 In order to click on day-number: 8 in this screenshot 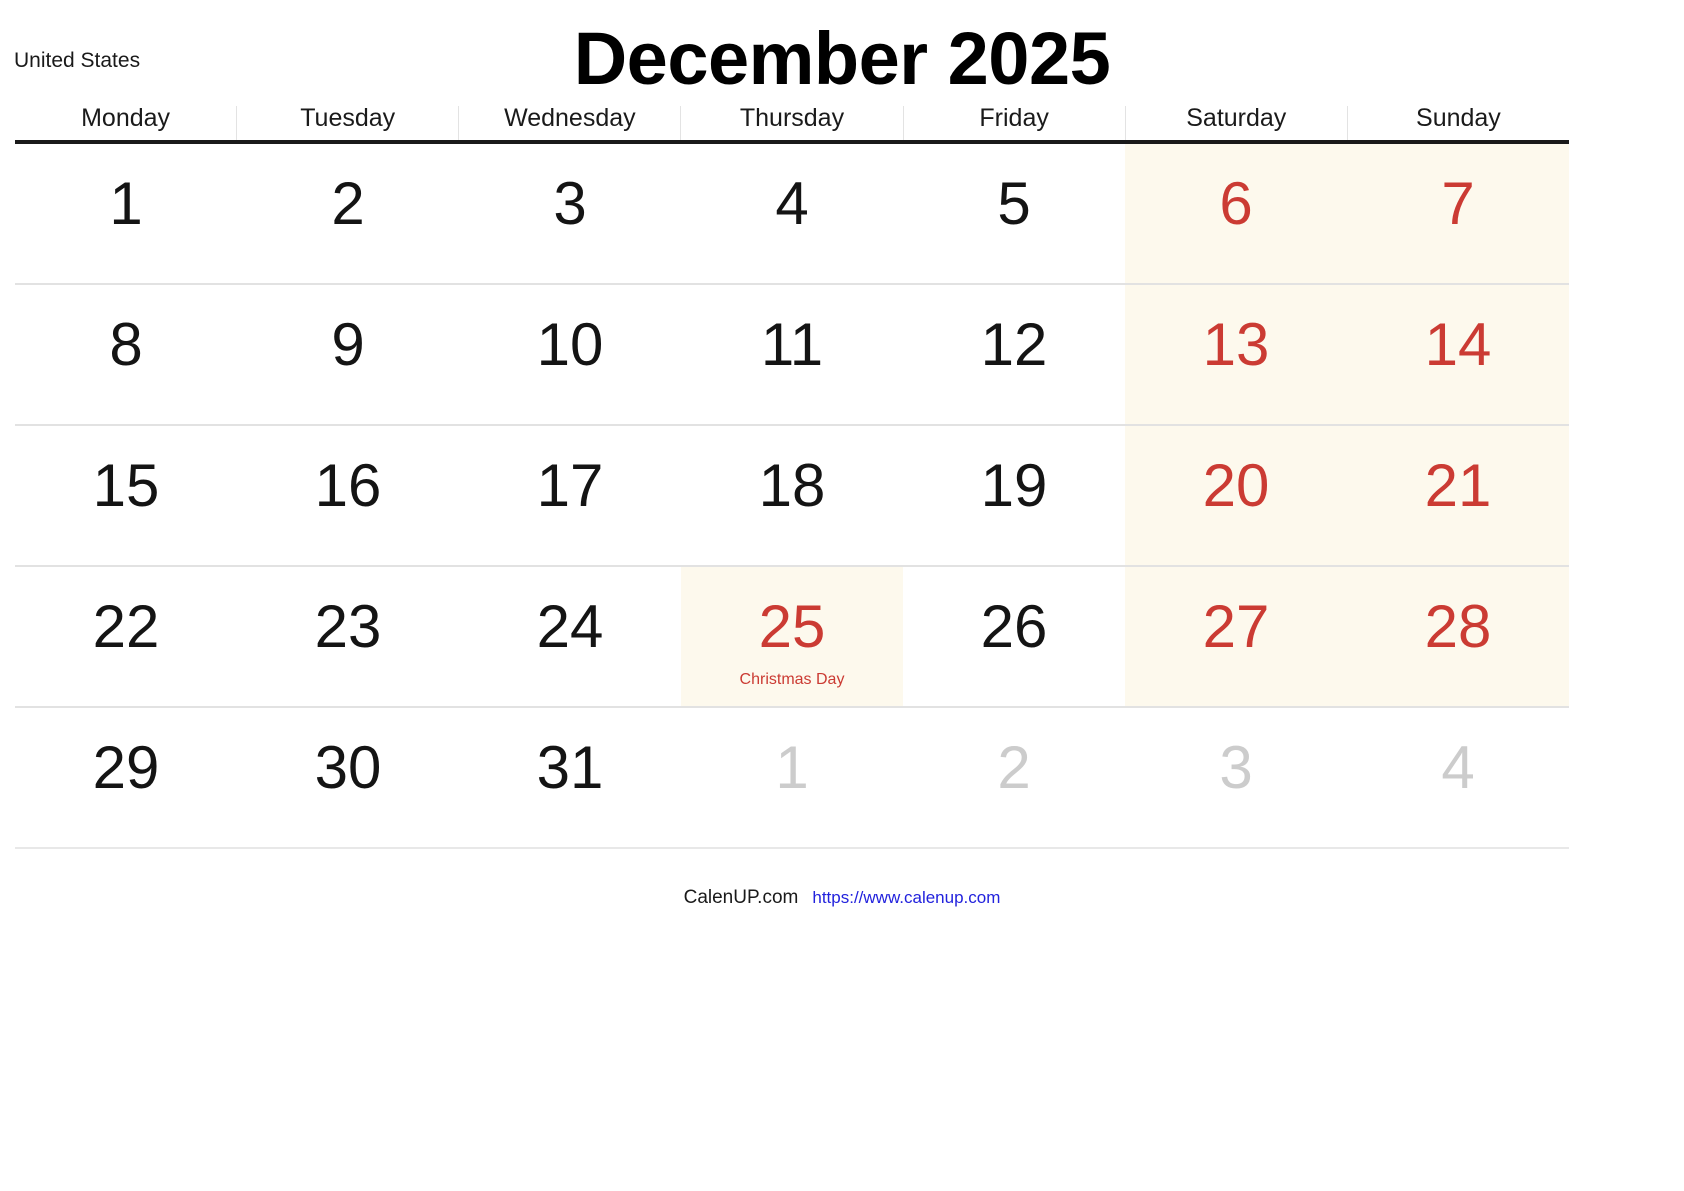, I will do `click(126, 344)`.